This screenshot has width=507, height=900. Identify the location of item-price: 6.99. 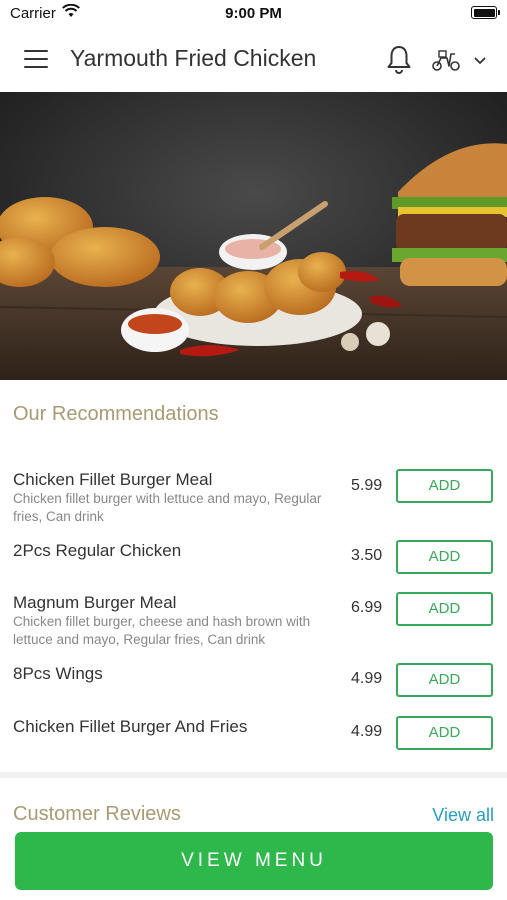
(367, 607).